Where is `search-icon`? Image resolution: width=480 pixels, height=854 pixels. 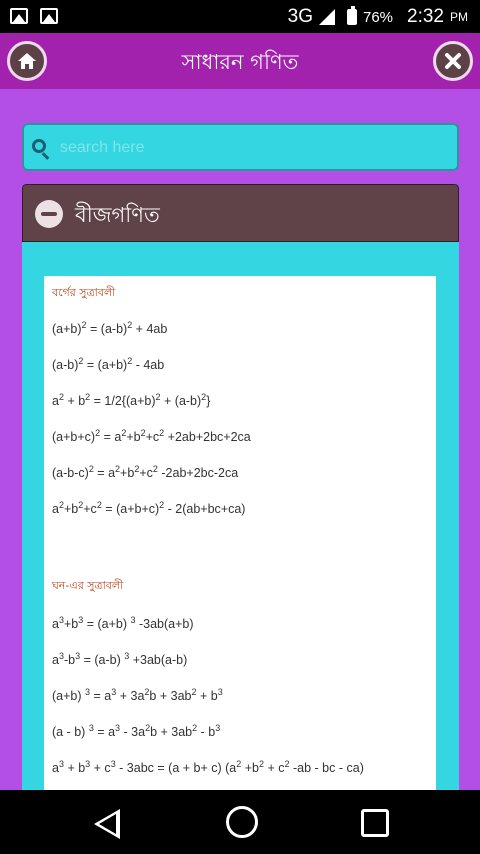
search-icon is located at coordinates (39, 146).